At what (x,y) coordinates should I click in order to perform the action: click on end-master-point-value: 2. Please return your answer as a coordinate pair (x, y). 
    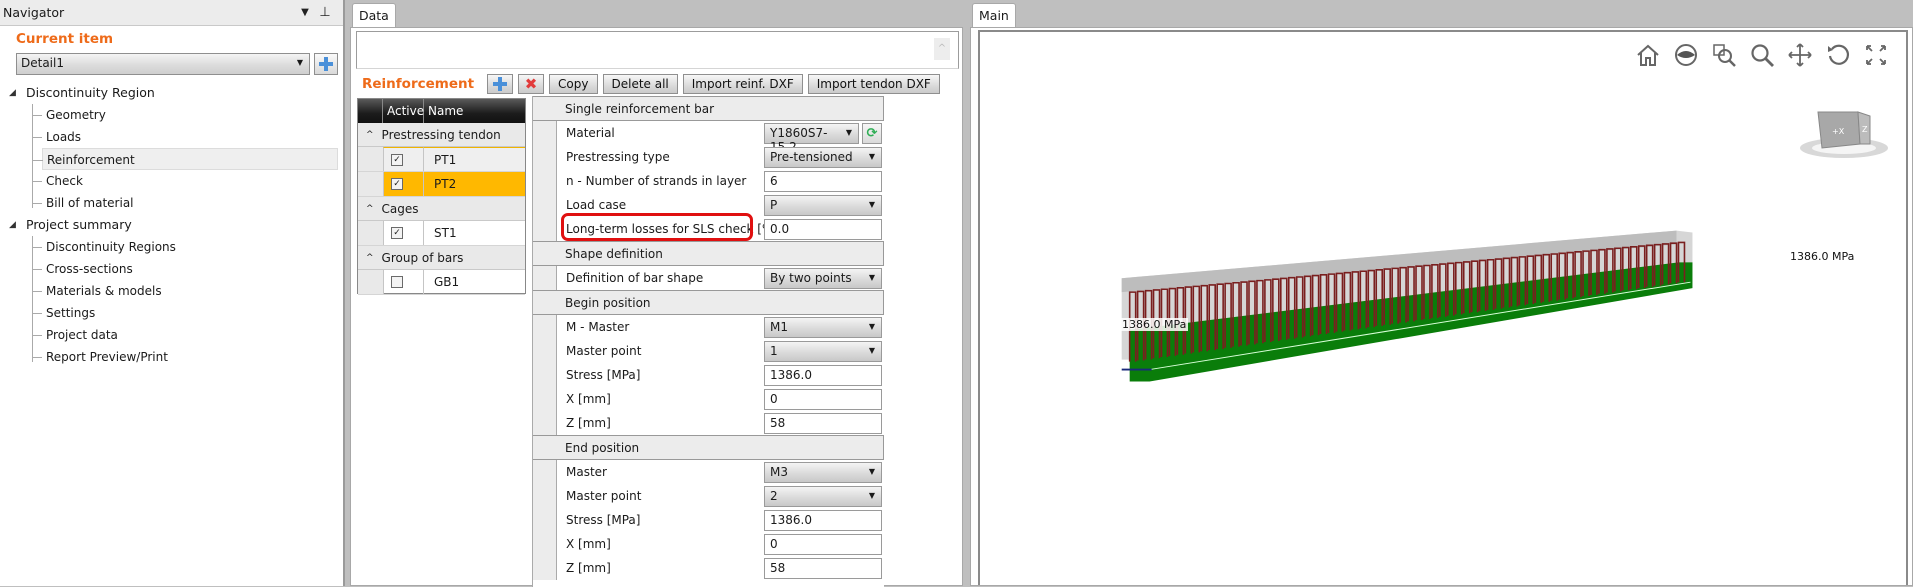
    Looking at the image, I should click on (774, 495).